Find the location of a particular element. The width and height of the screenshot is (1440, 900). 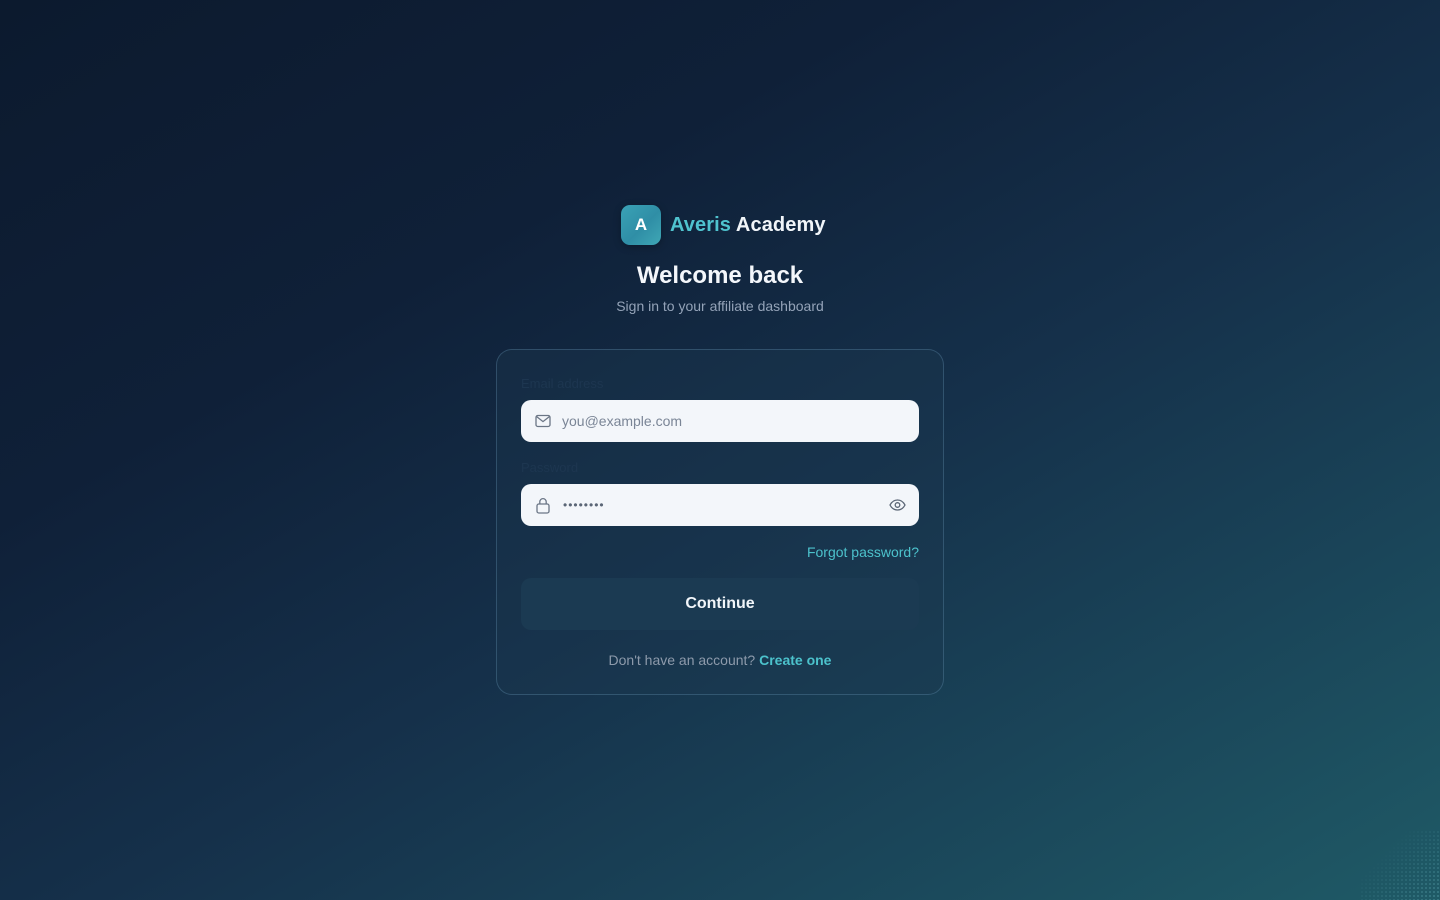

email-field-wrapper is located at coordinates (720, 421).